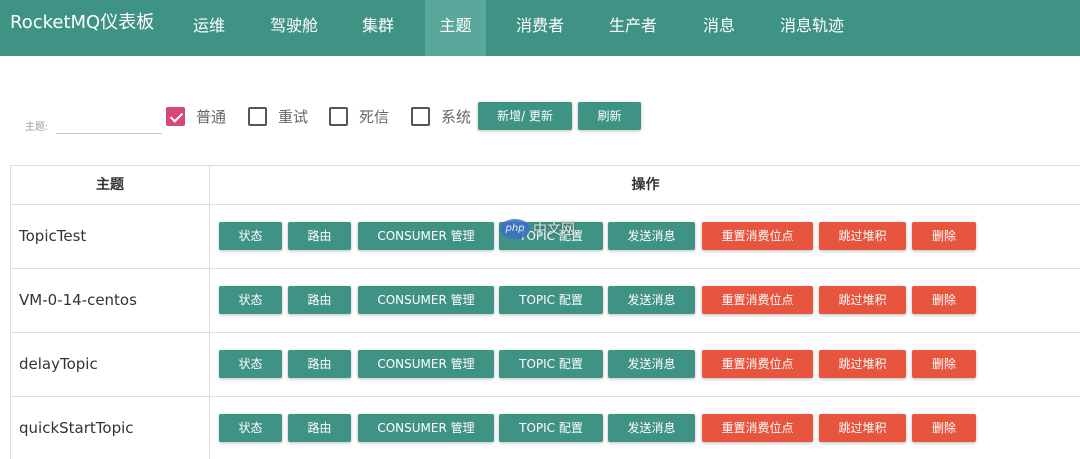 The height and width of the screenshot is (459, 1080). I want to click on topic-name: VM-0-14-centos, so click(78, 300).